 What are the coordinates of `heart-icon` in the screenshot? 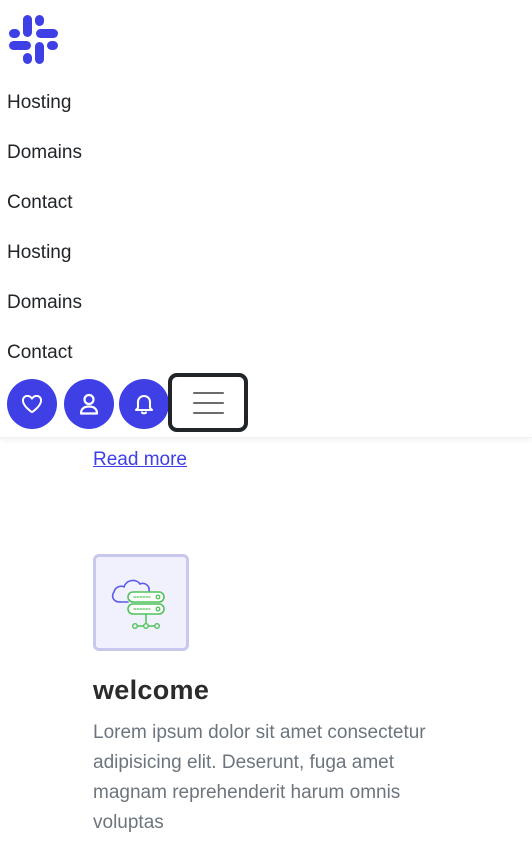 It's located at (32, 404).